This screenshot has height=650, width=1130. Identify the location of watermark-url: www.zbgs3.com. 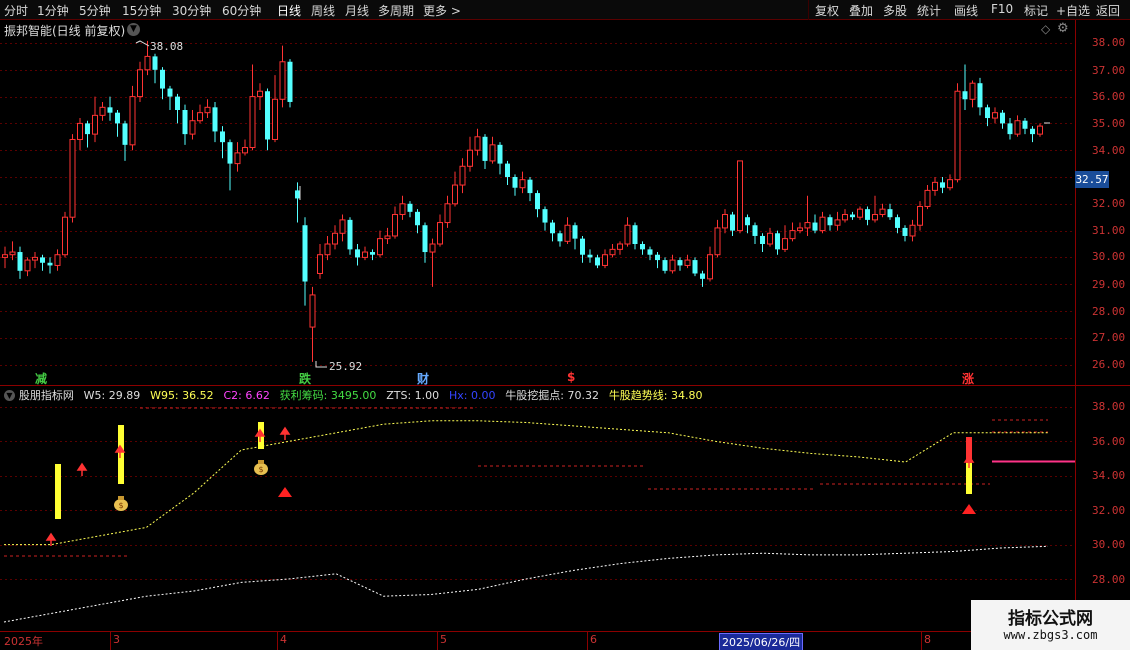
(1050, 635).